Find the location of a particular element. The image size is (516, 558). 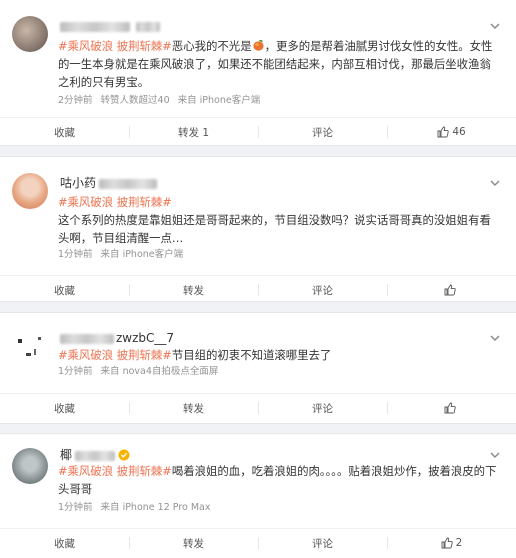

post-meta: 1分钟前 来自 nova4自拍极点全面屏 is located at coordinates (142, 372).